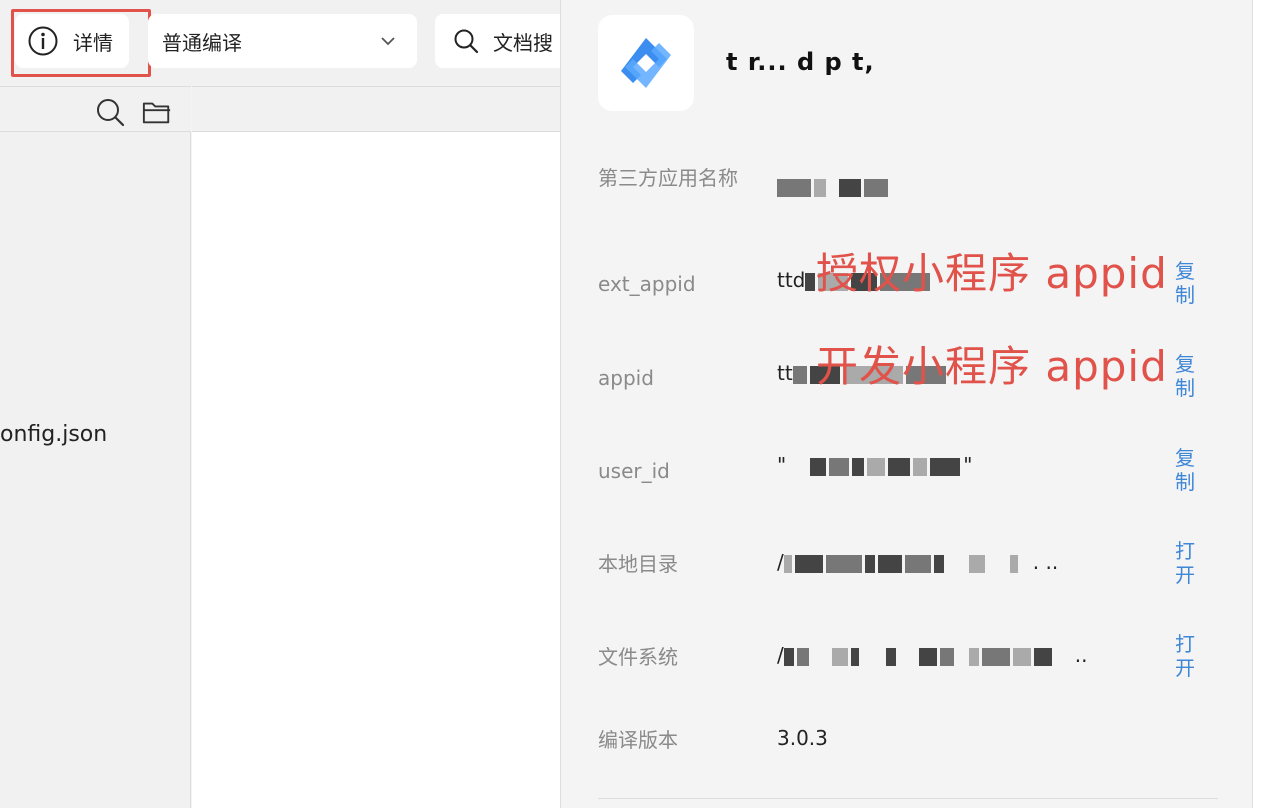 This screenshot has width=1280, height=808. Describe the element at coordinates (1045, 562) in the screenshot. I see `local-dir-suffix: . ..` at that location.